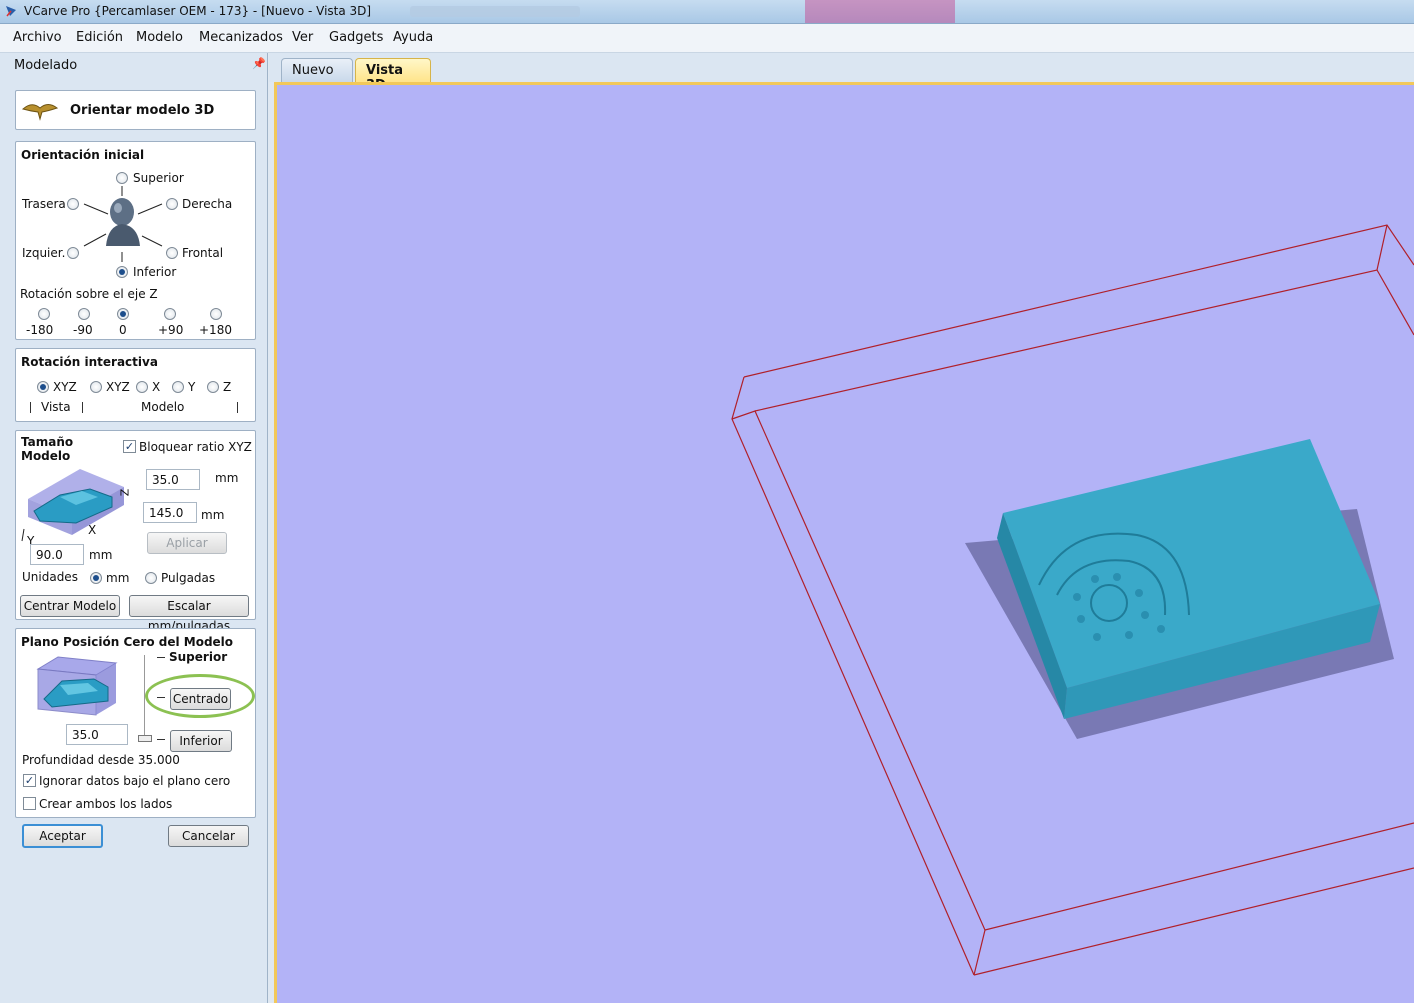 The width and height of the screenshot is (1414, 1003). Describe the element at coordinates (158, 178) in the screenshot. I see `label-superior: Superior` at that location.